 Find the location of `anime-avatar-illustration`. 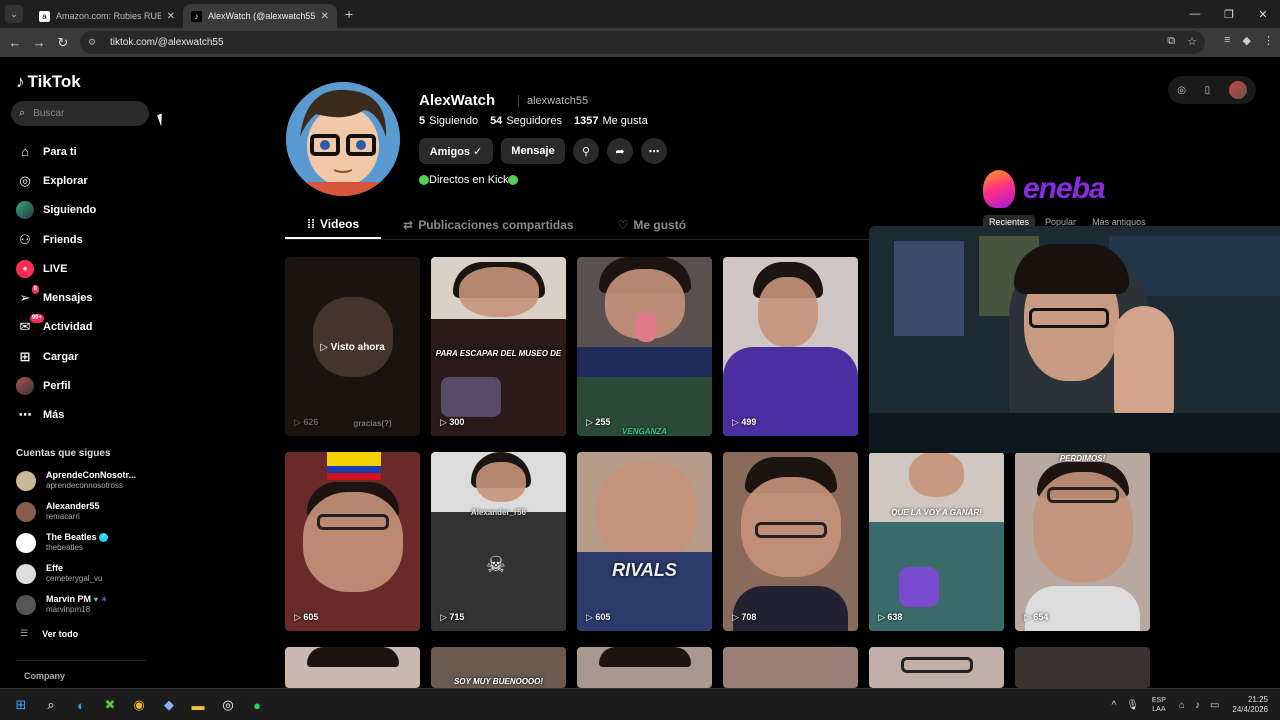

anime-avatar-illustration is located at coordinates (343, 139).